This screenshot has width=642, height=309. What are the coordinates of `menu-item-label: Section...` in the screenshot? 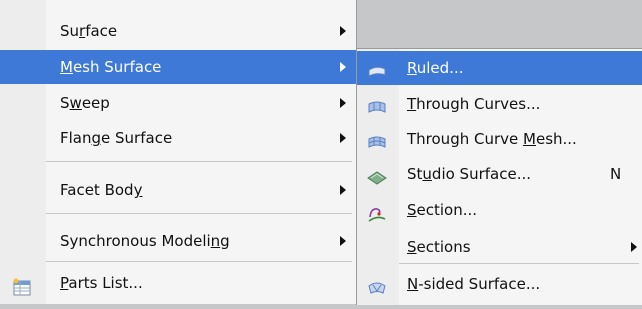 It's located at (442, 210).